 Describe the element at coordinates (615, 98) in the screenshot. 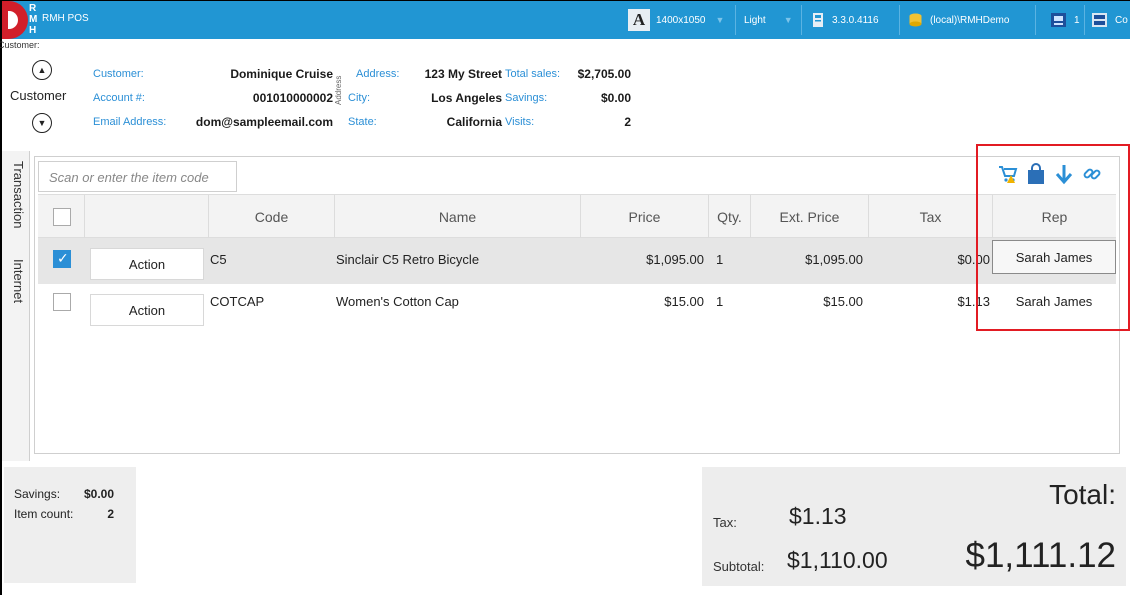

I see `savings-value: $0.00` at that location.